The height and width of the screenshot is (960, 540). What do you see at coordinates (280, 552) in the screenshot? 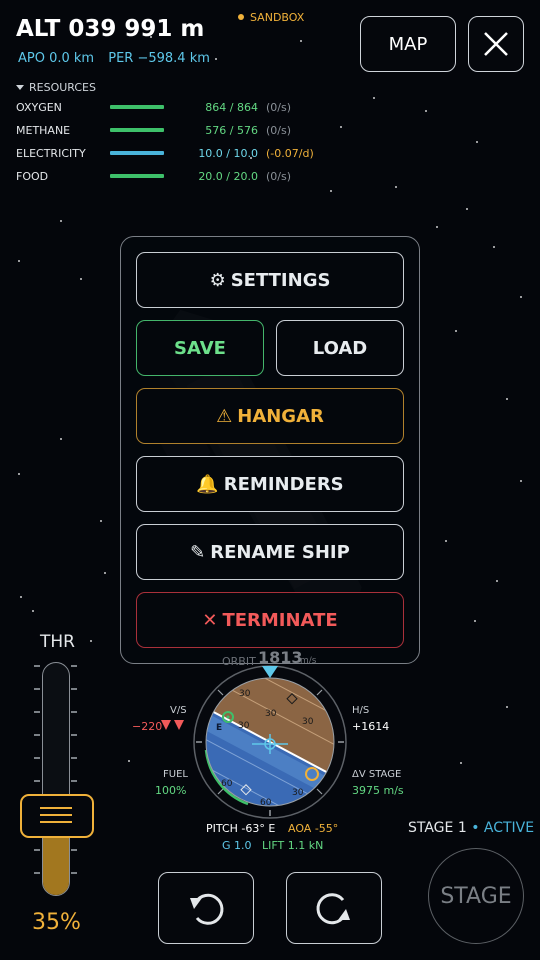
I see `rename-label: RENAME SHIP` at bounding box center [280, 552].